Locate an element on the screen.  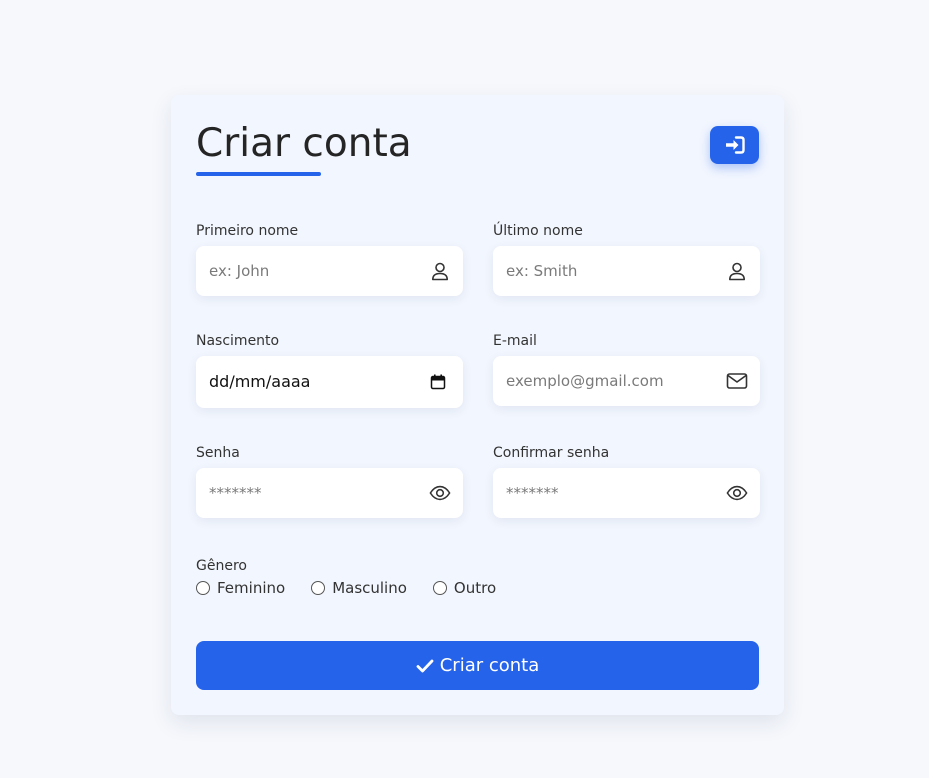
gender-option-label: Feminino is located at coordinates (251, 588).